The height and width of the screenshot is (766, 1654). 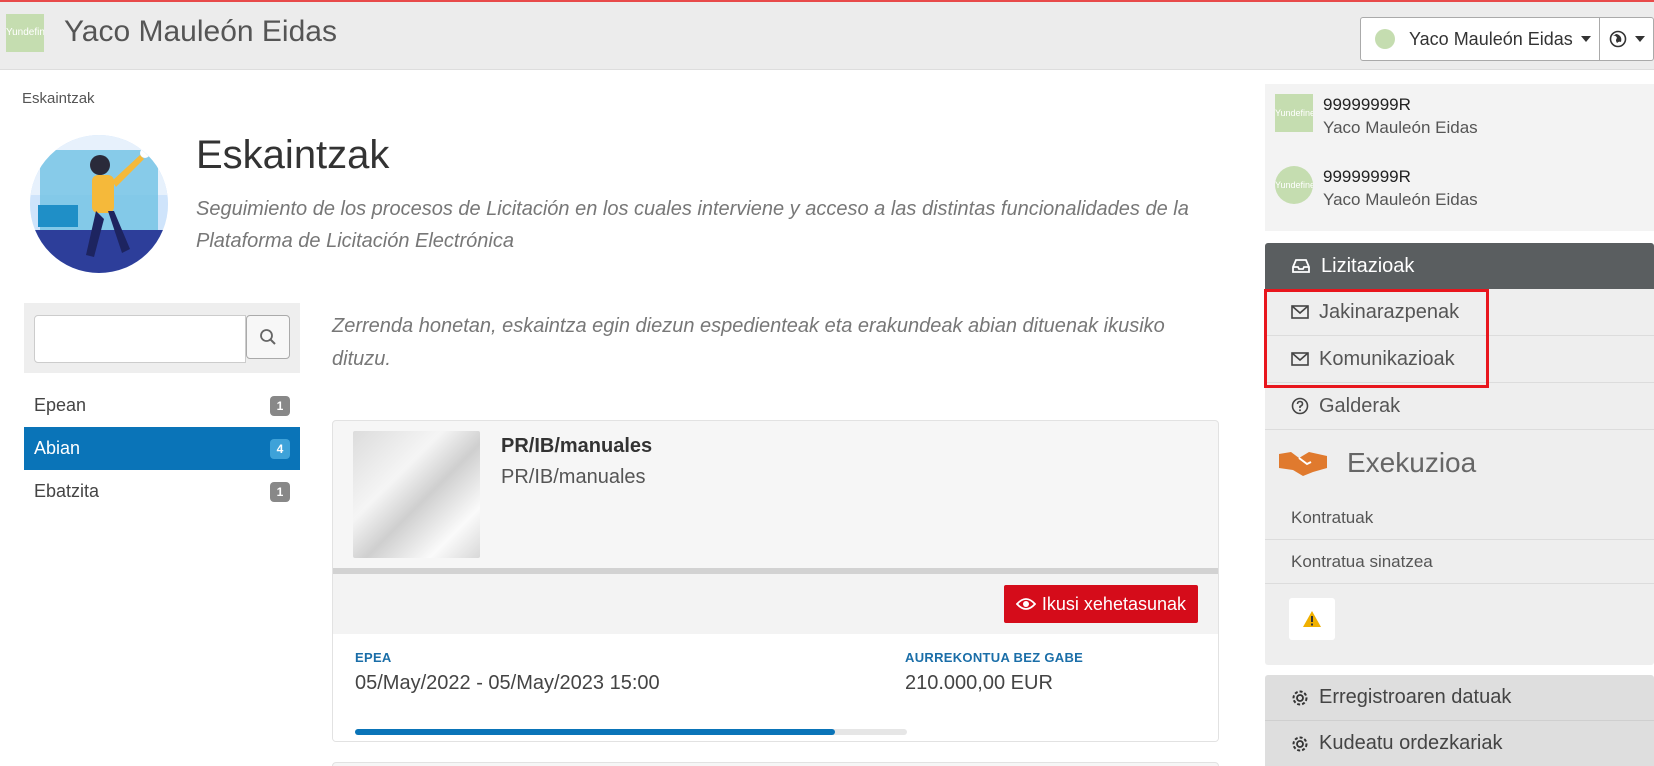 I want to click on sidebar-item-erregistroaren-datuak: Erregistroaren datuak, so click(x=1459, y=698).